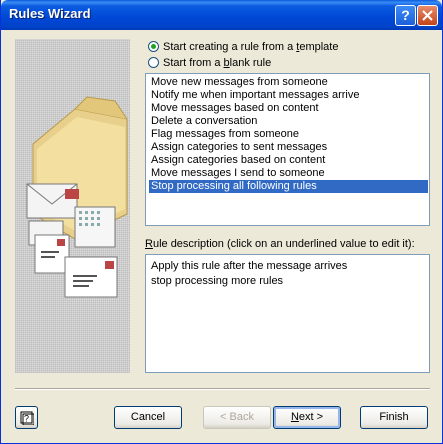 The image size is (443, 444). Describe the element at coordinates (153, 46) in the screenshot. I see `radio-button-checked` at that location.